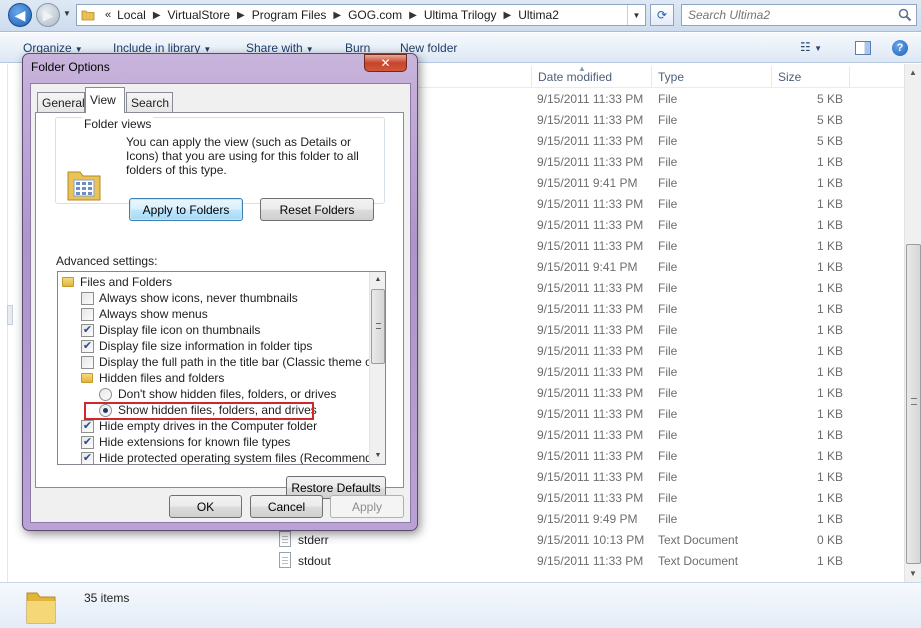  What do you see at coordinates (185, 442) in the screenshot?
I see `option-checkbox-item: ✔ Hide extensions for known file types` at bounding box center [185, 442].